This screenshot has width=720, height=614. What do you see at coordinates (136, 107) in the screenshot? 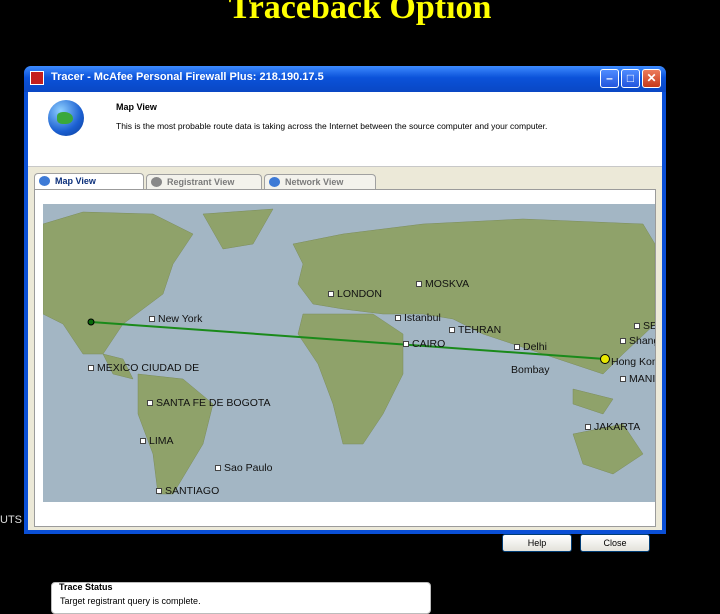
I see `header-title: Map View` at bounding box center [136, 107].